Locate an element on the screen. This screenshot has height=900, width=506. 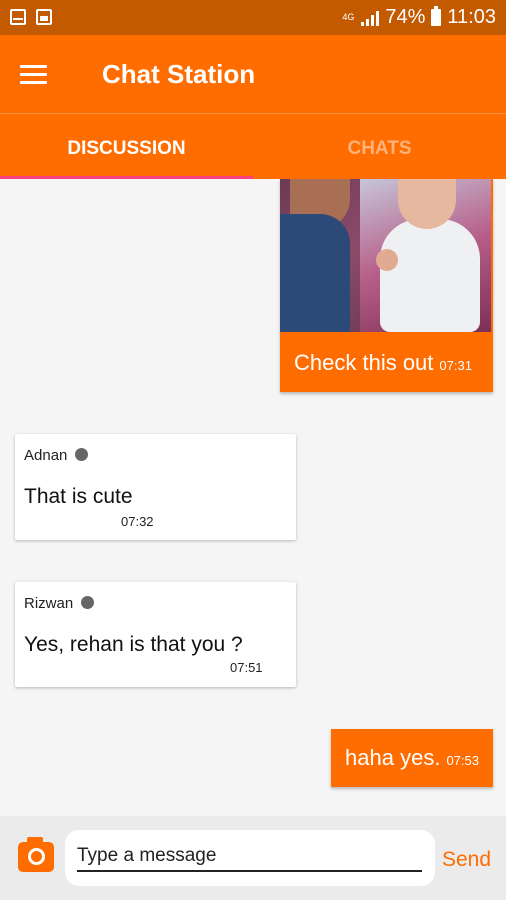
incoming-message: Rizwan Yes, rehan is that you ? 07:51 is located at coordinates (155, 634).